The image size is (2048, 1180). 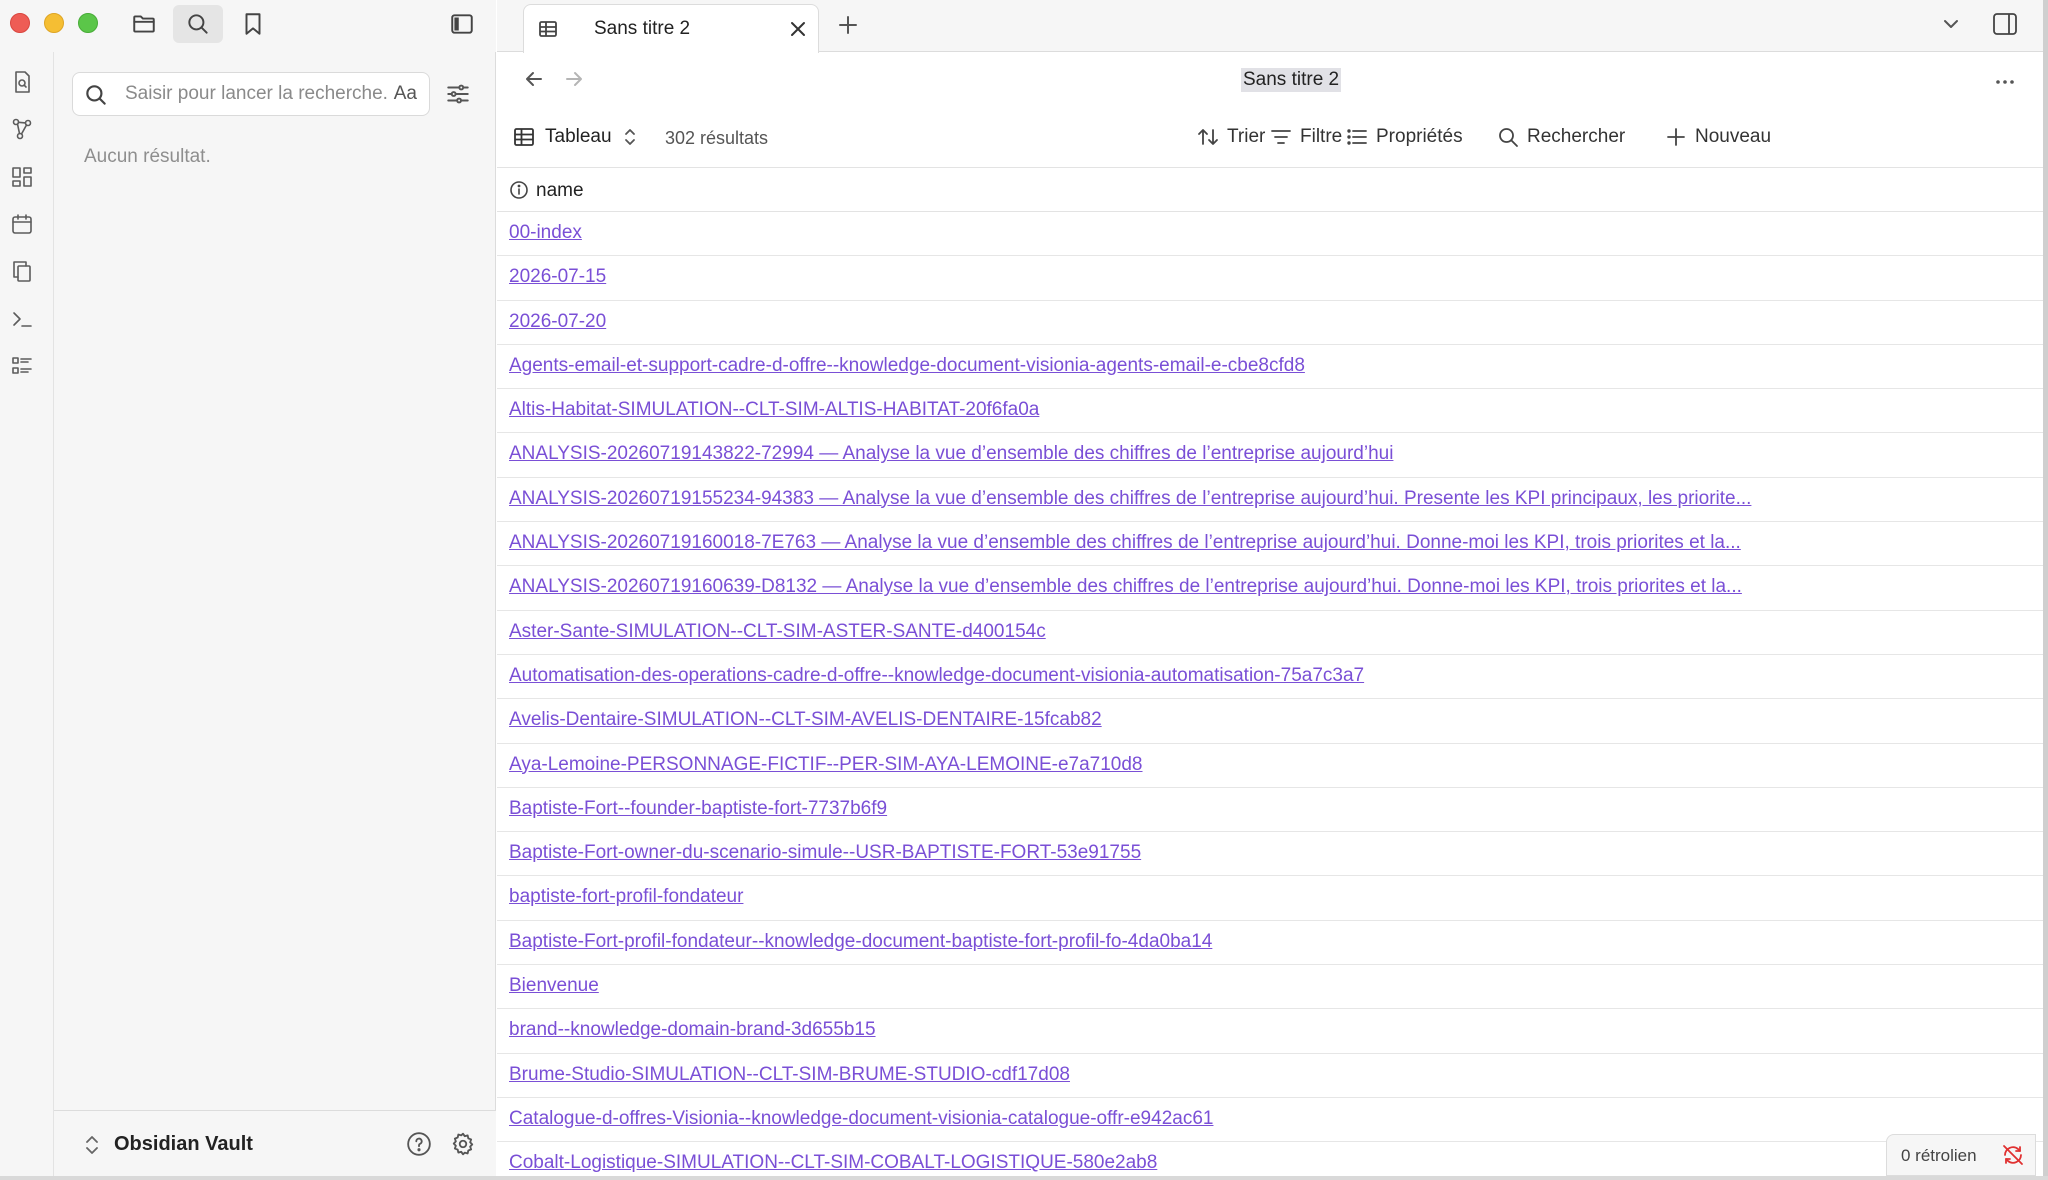 I want to click on graph-view-button, so click(x=22, y=129).